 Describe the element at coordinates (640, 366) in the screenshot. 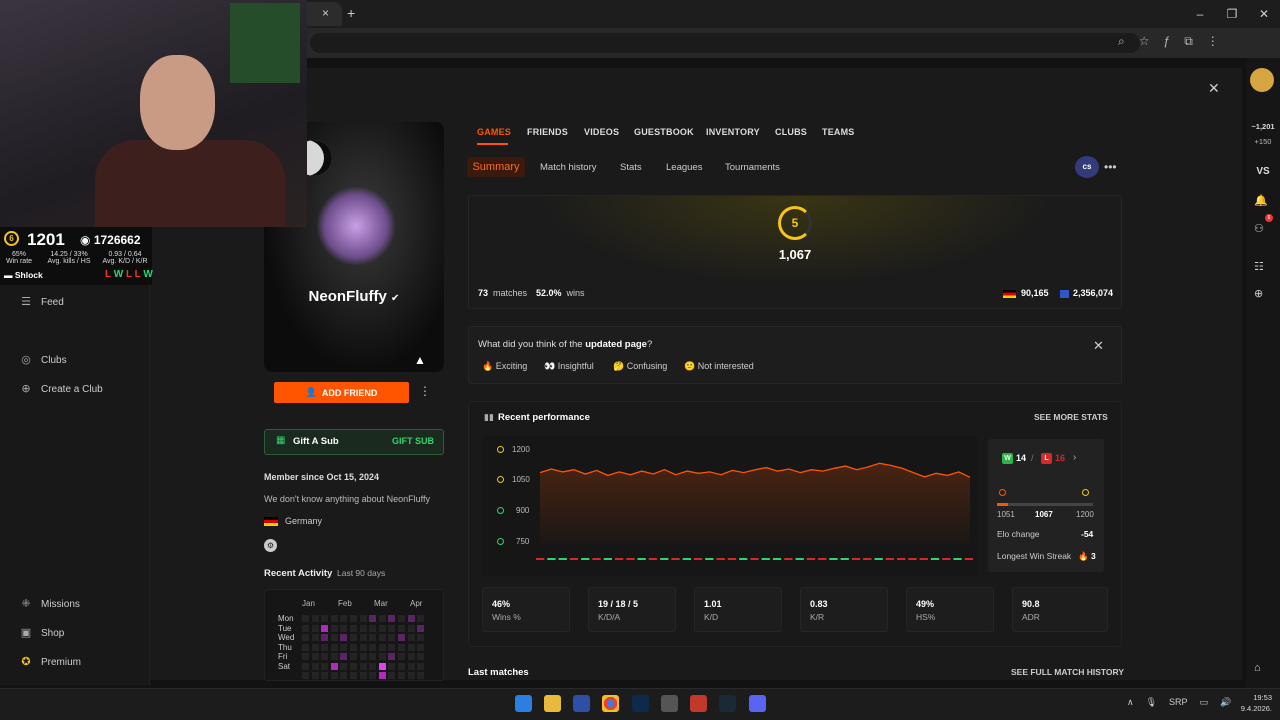

I see `feedback-option-confusing: 🤔 Confusing` at that location.